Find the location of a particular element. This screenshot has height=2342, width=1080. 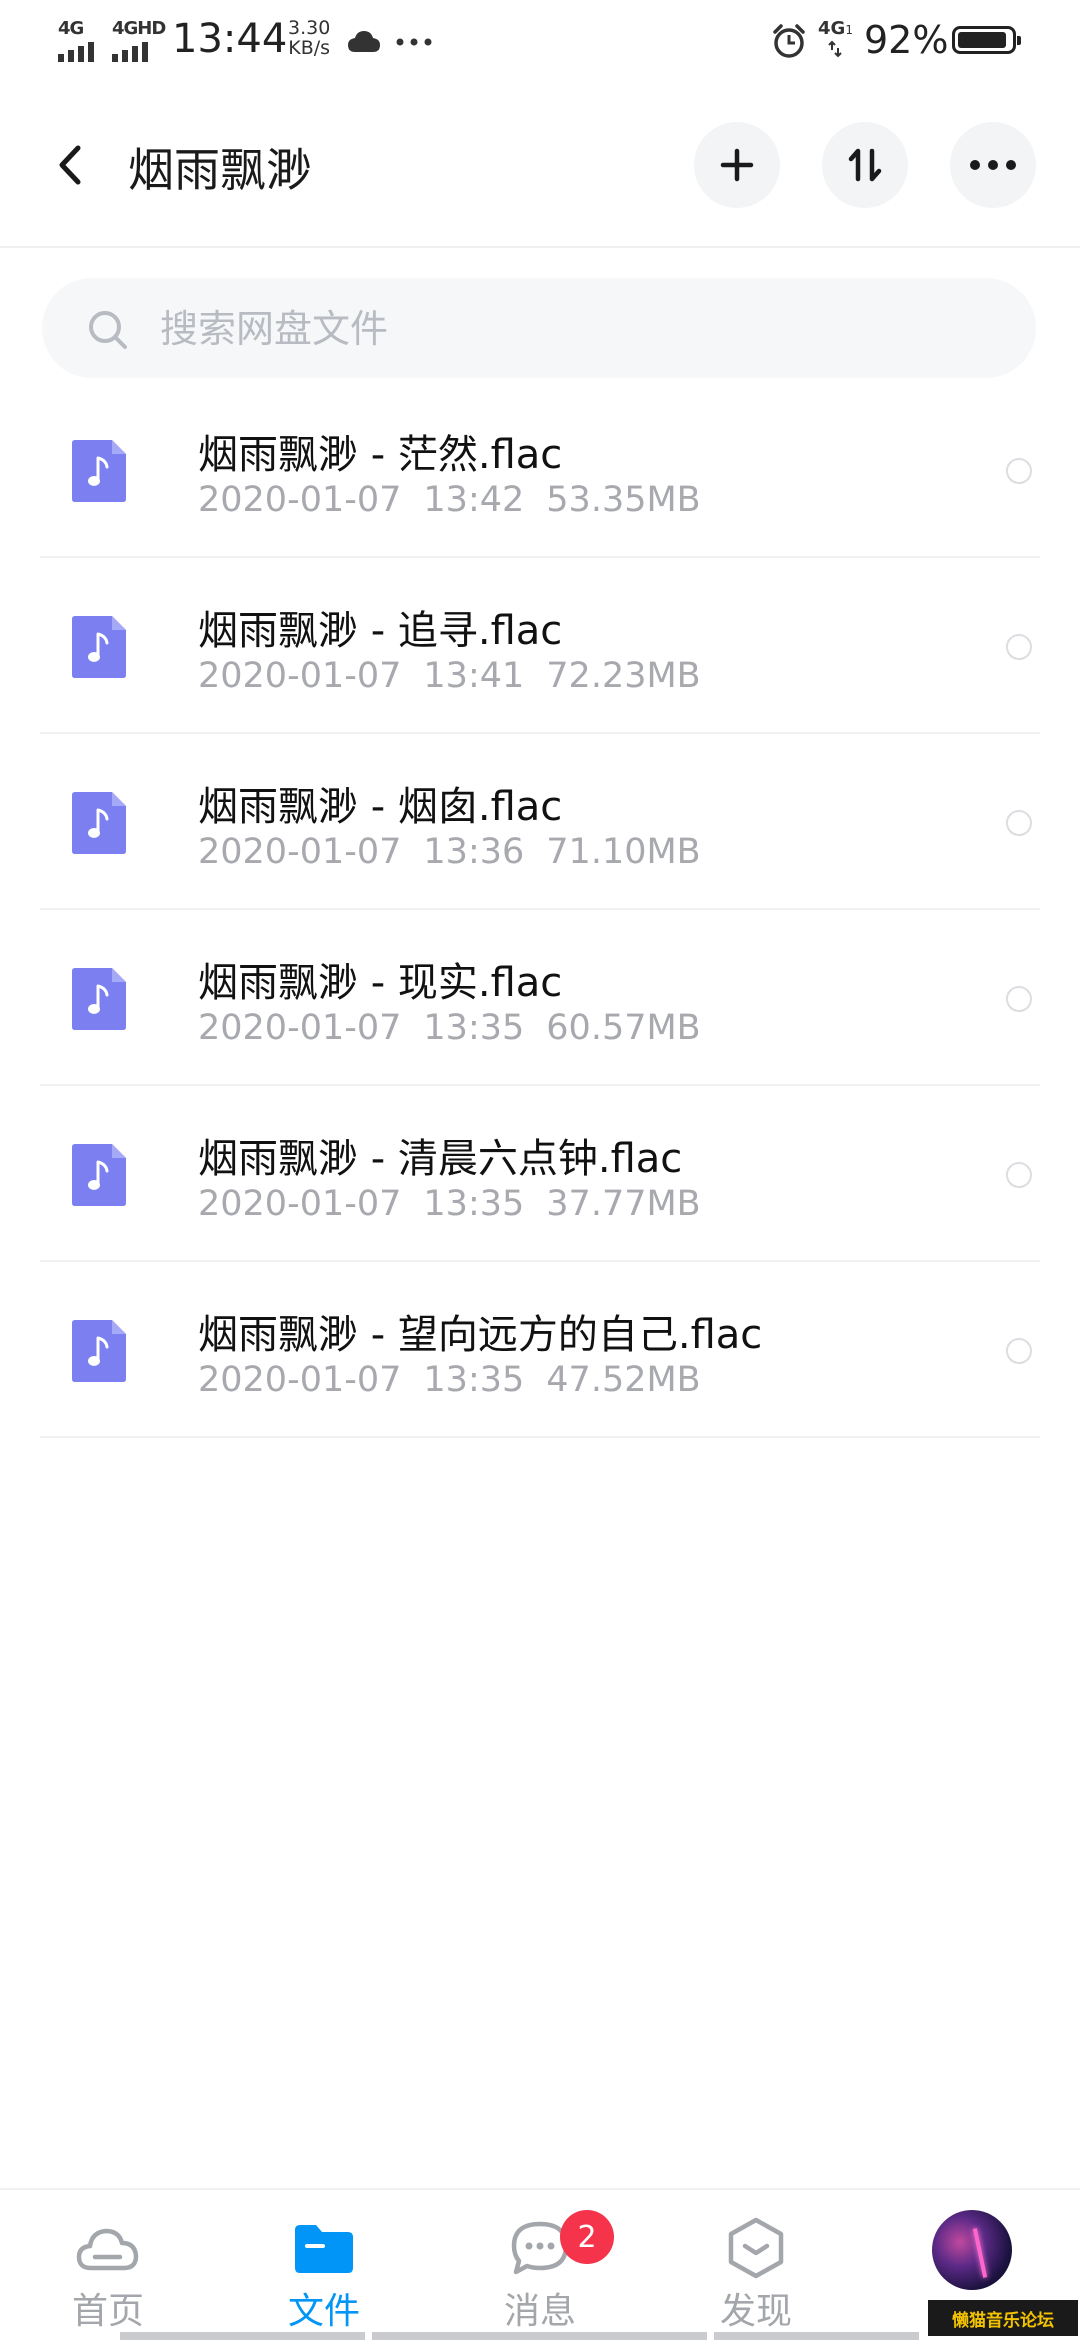

folder-icon is located at coordinates (324, 2249).